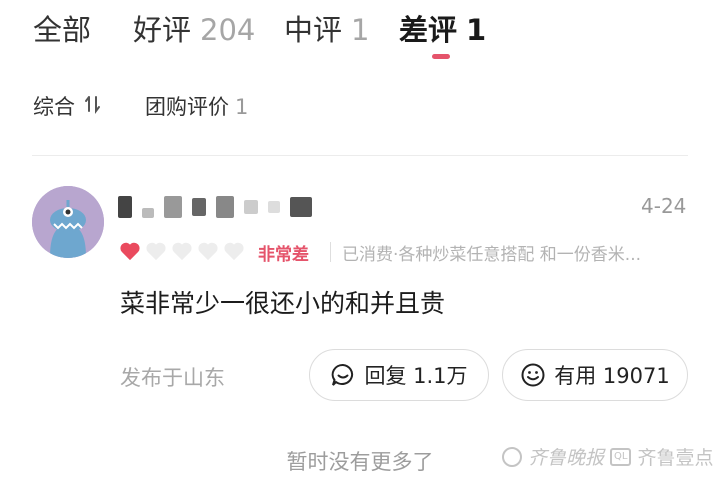 The height and width of the screenshot is (477, 720). I want to click on tab-label: 中评, so click(313, 30).